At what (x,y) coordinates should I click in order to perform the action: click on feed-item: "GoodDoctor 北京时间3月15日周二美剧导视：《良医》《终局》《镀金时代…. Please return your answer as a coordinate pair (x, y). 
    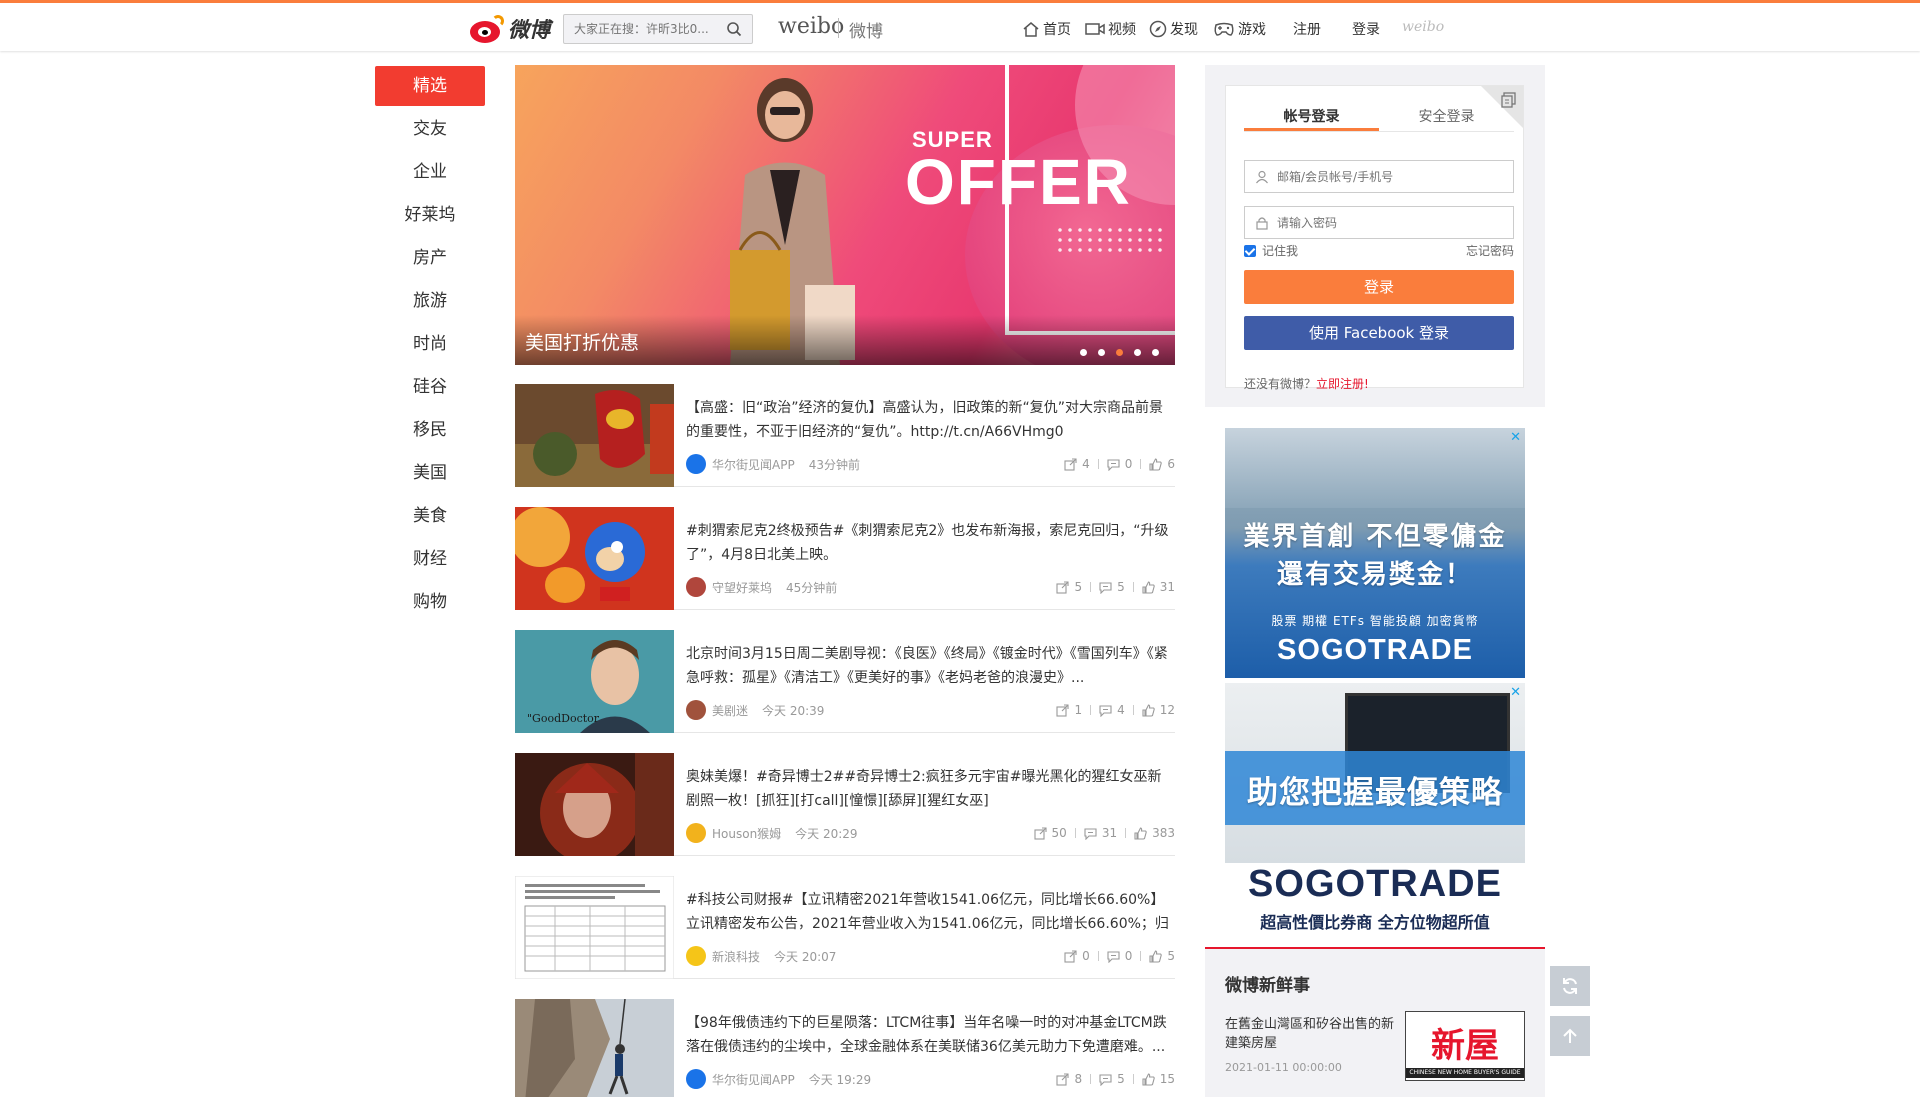
    Looking at the image, I should click on (845, 681).